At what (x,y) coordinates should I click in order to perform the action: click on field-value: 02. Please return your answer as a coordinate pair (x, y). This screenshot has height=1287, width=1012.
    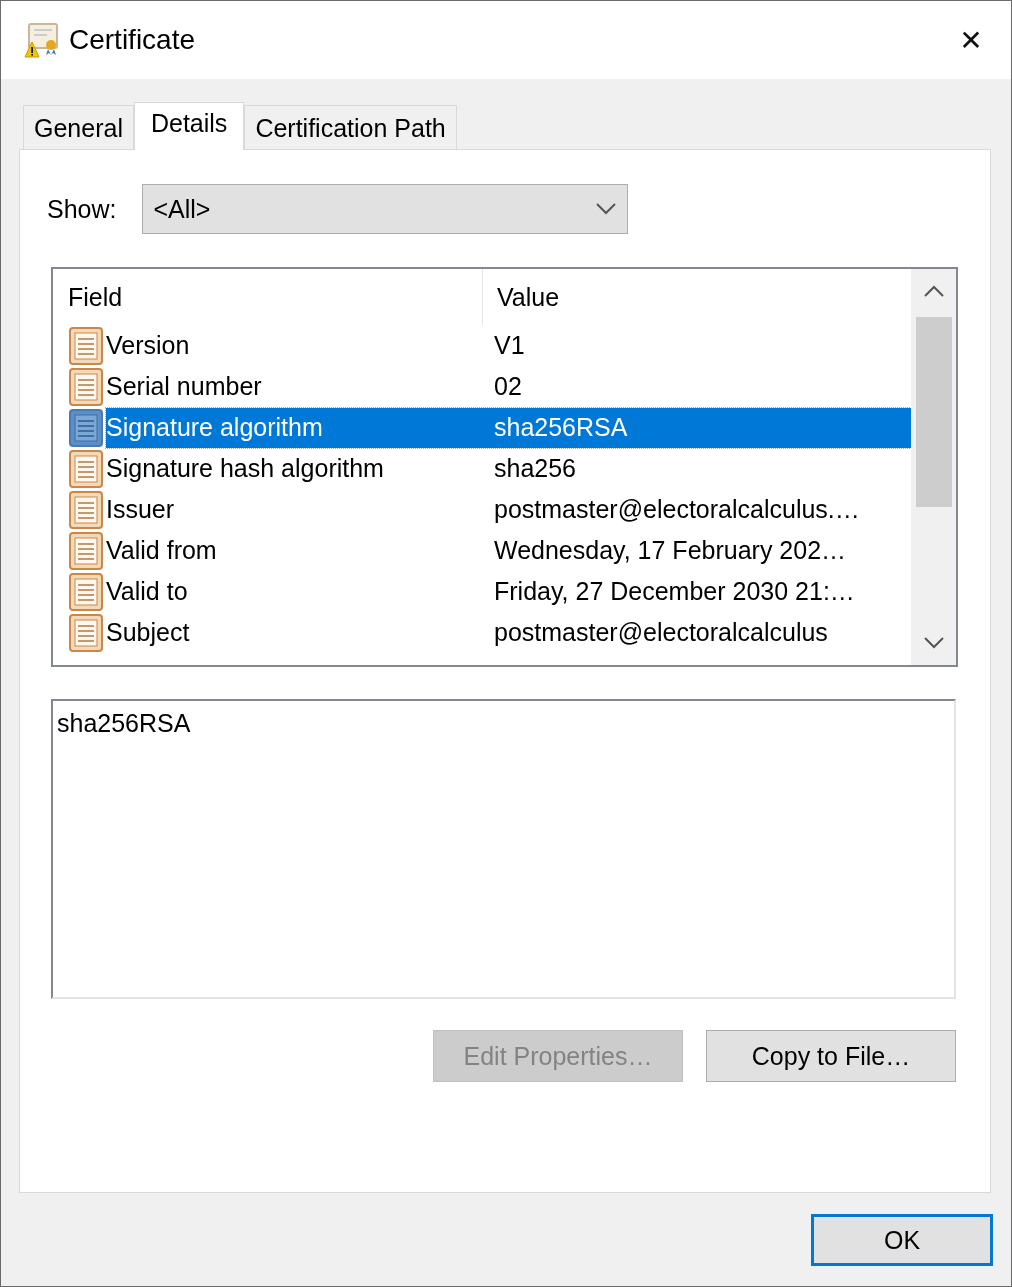
    Looking at the image, I should click on (508, 386).